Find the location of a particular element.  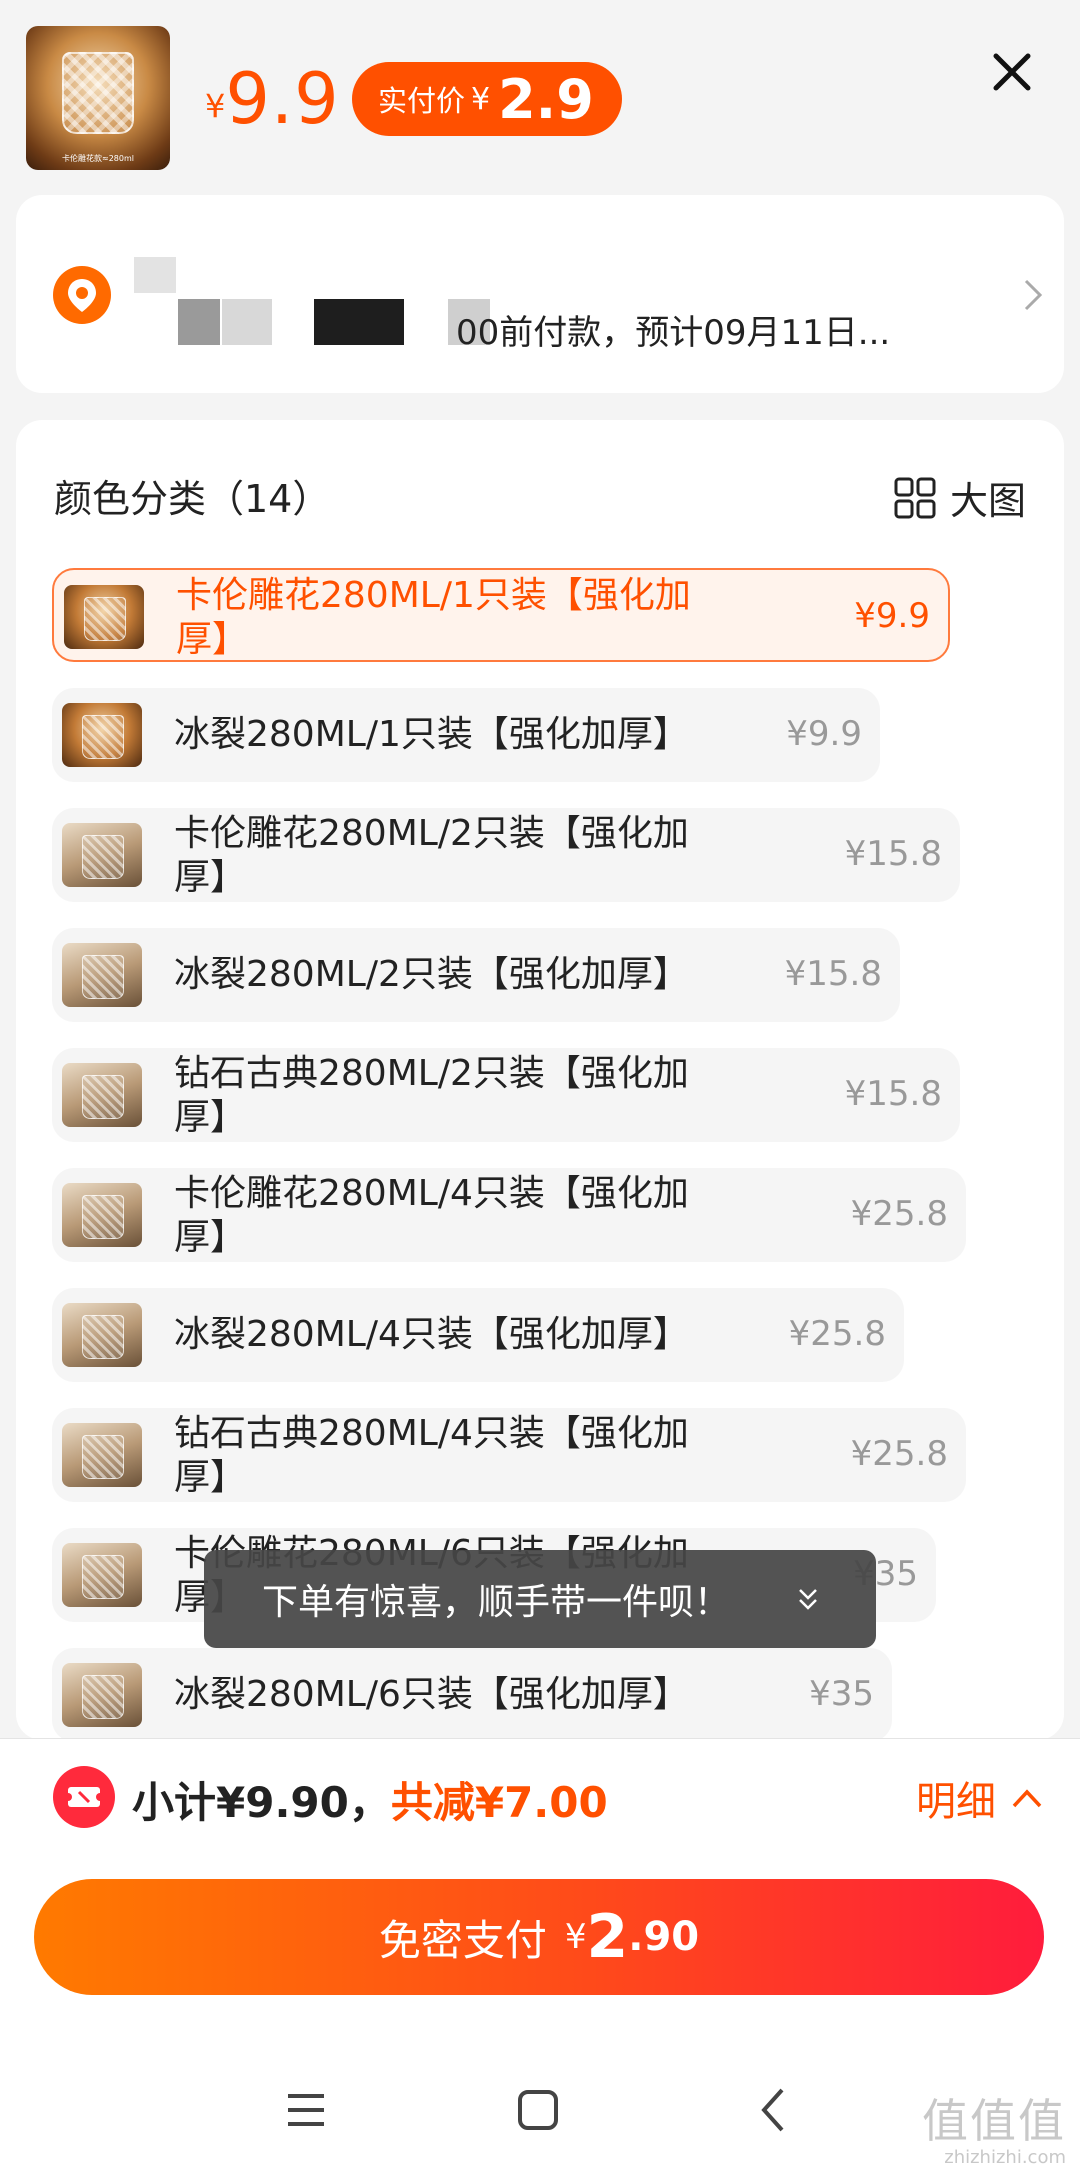

chevron-up-icon is located at coordinates (1027, 1798).